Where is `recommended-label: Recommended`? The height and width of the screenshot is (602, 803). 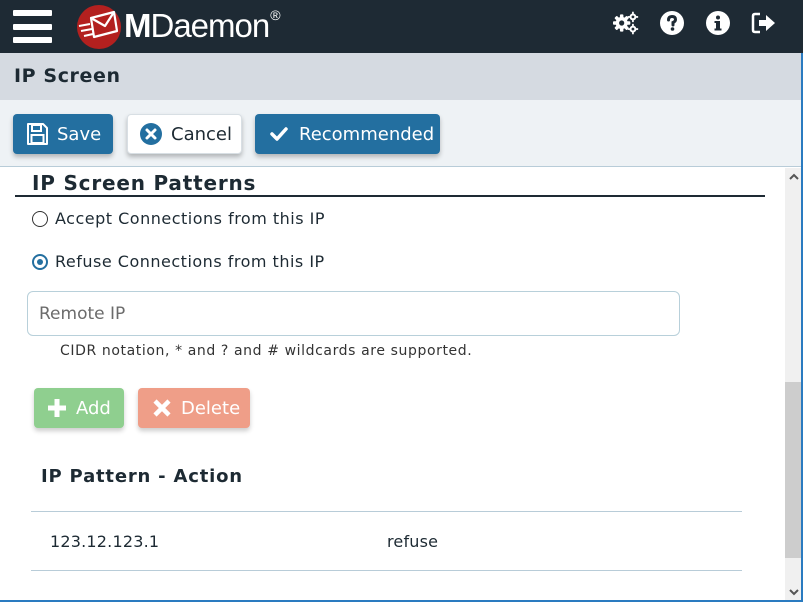 recommended-label: Recommended is located at coordinates (367, 134).